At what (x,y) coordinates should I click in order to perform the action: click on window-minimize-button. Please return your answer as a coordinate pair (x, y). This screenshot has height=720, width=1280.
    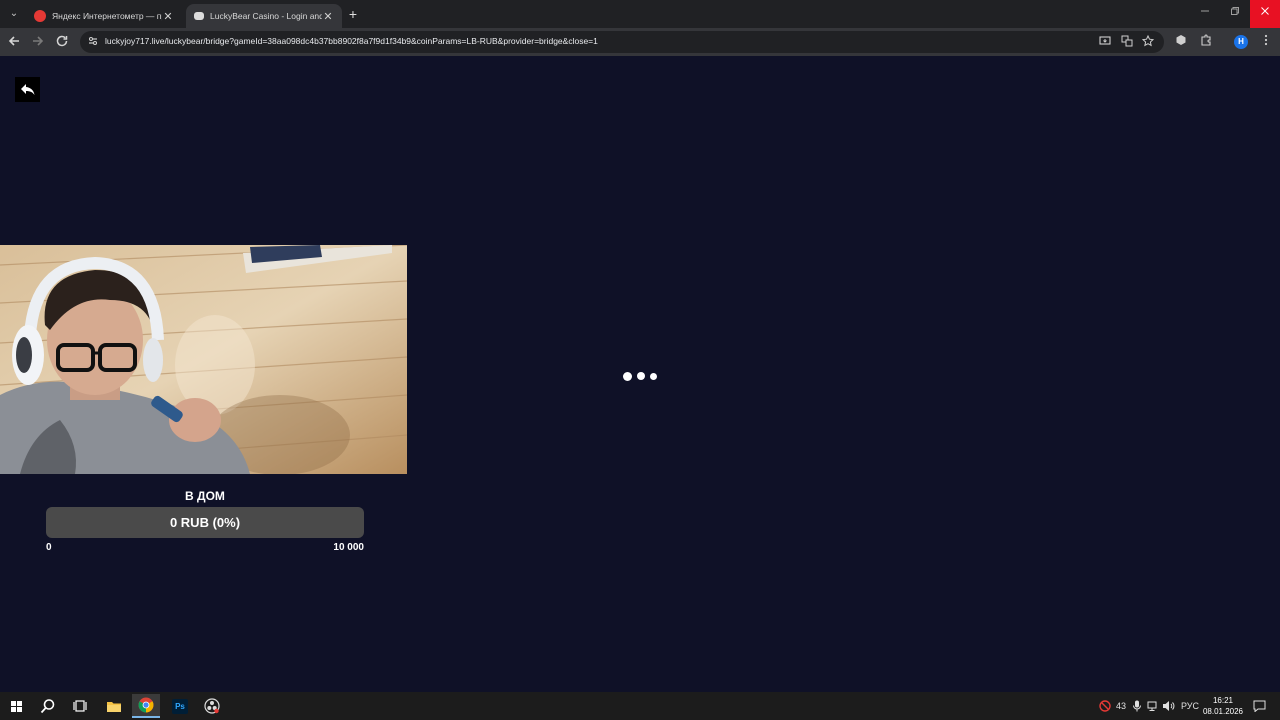
    Looking at the image, I should click on (1205, 14).